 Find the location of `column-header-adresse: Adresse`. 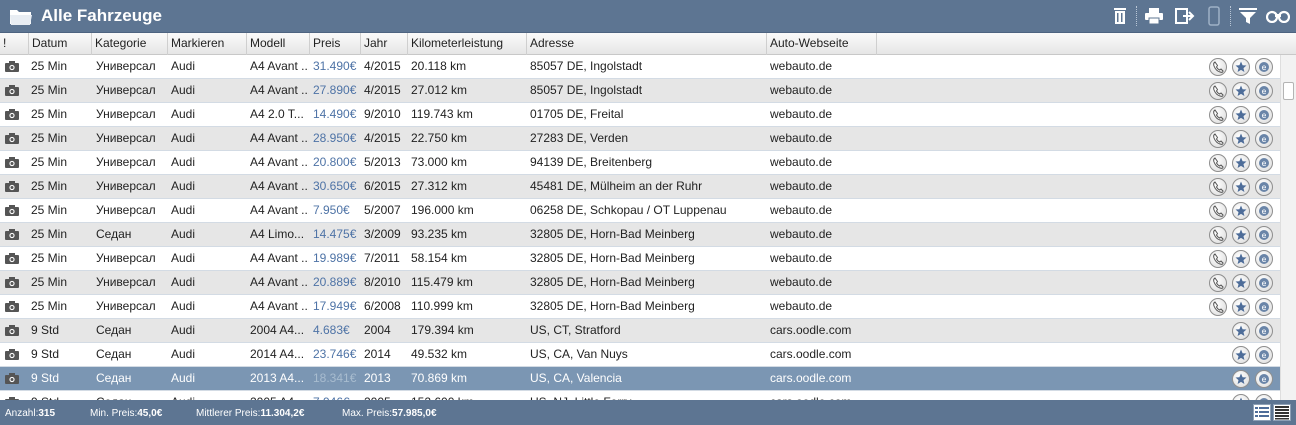

column-header-adresse: Adresse is located at coordinates (647, 44).